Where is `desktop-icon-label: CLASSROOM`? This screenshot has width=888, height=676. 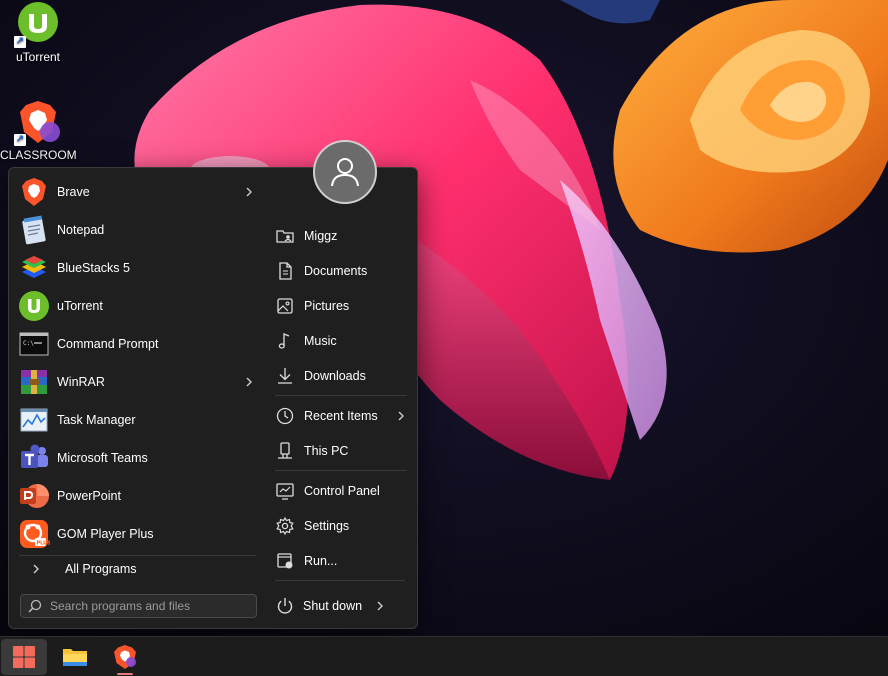 desktop-icon-label: CLASSROOM is located at coordinates (38, 155).